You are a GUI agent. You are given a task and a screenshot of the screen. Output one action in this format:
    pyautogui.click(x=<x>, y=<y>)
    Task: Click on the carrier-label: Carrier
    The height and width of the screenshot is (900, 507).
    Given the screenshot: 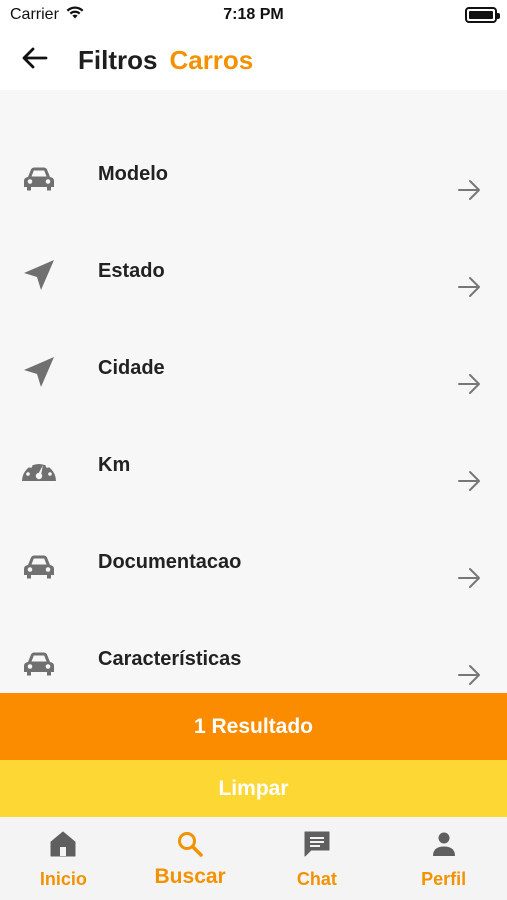 What is the action you would take?
    pyautogui.click(x=34, y=14)
    